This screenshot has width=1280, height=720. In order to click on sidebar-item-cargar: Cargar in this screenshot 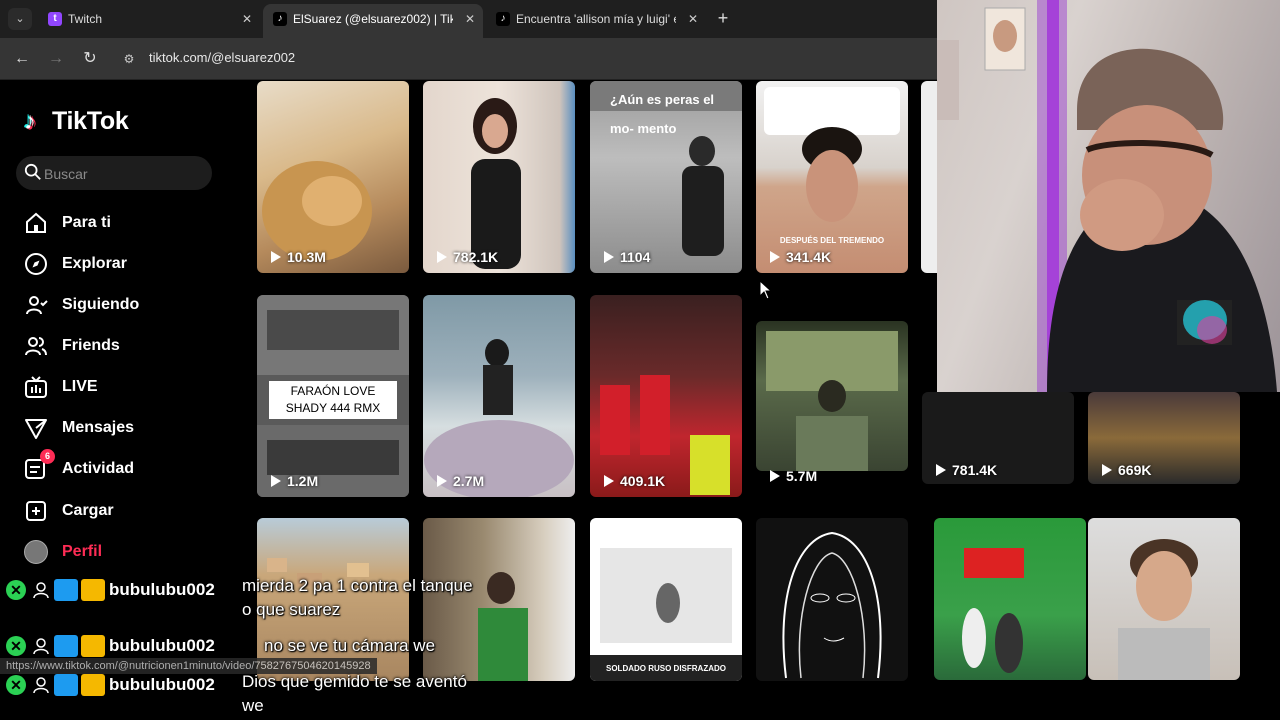, I will do `click(69, 511)`.